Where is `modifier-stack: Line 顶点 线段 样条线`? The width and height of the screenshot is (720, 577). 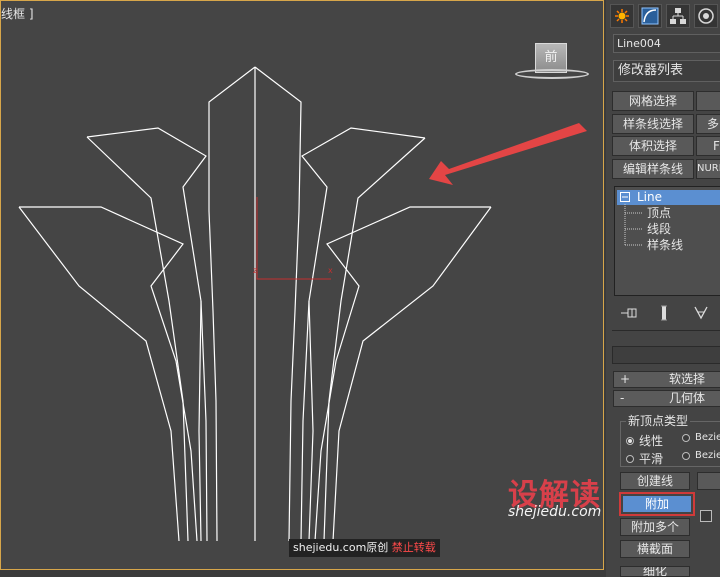 modifier-stack: Line 顶点 线段 样条线 is located at coordinates (667, 241).